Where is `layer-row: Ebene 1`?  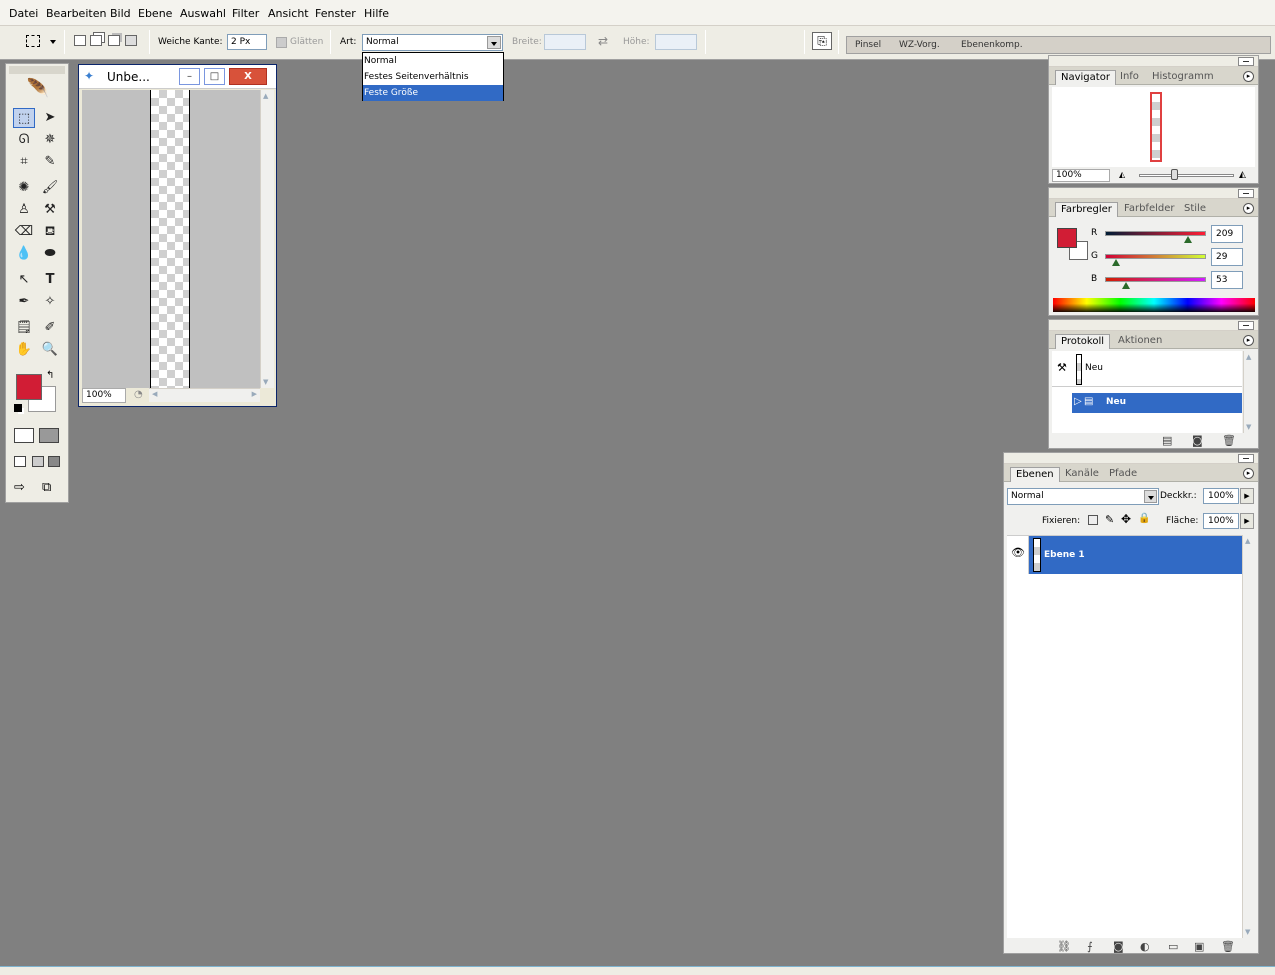
layer-row: Ebene 1 is located at coordinates (1135, 555).